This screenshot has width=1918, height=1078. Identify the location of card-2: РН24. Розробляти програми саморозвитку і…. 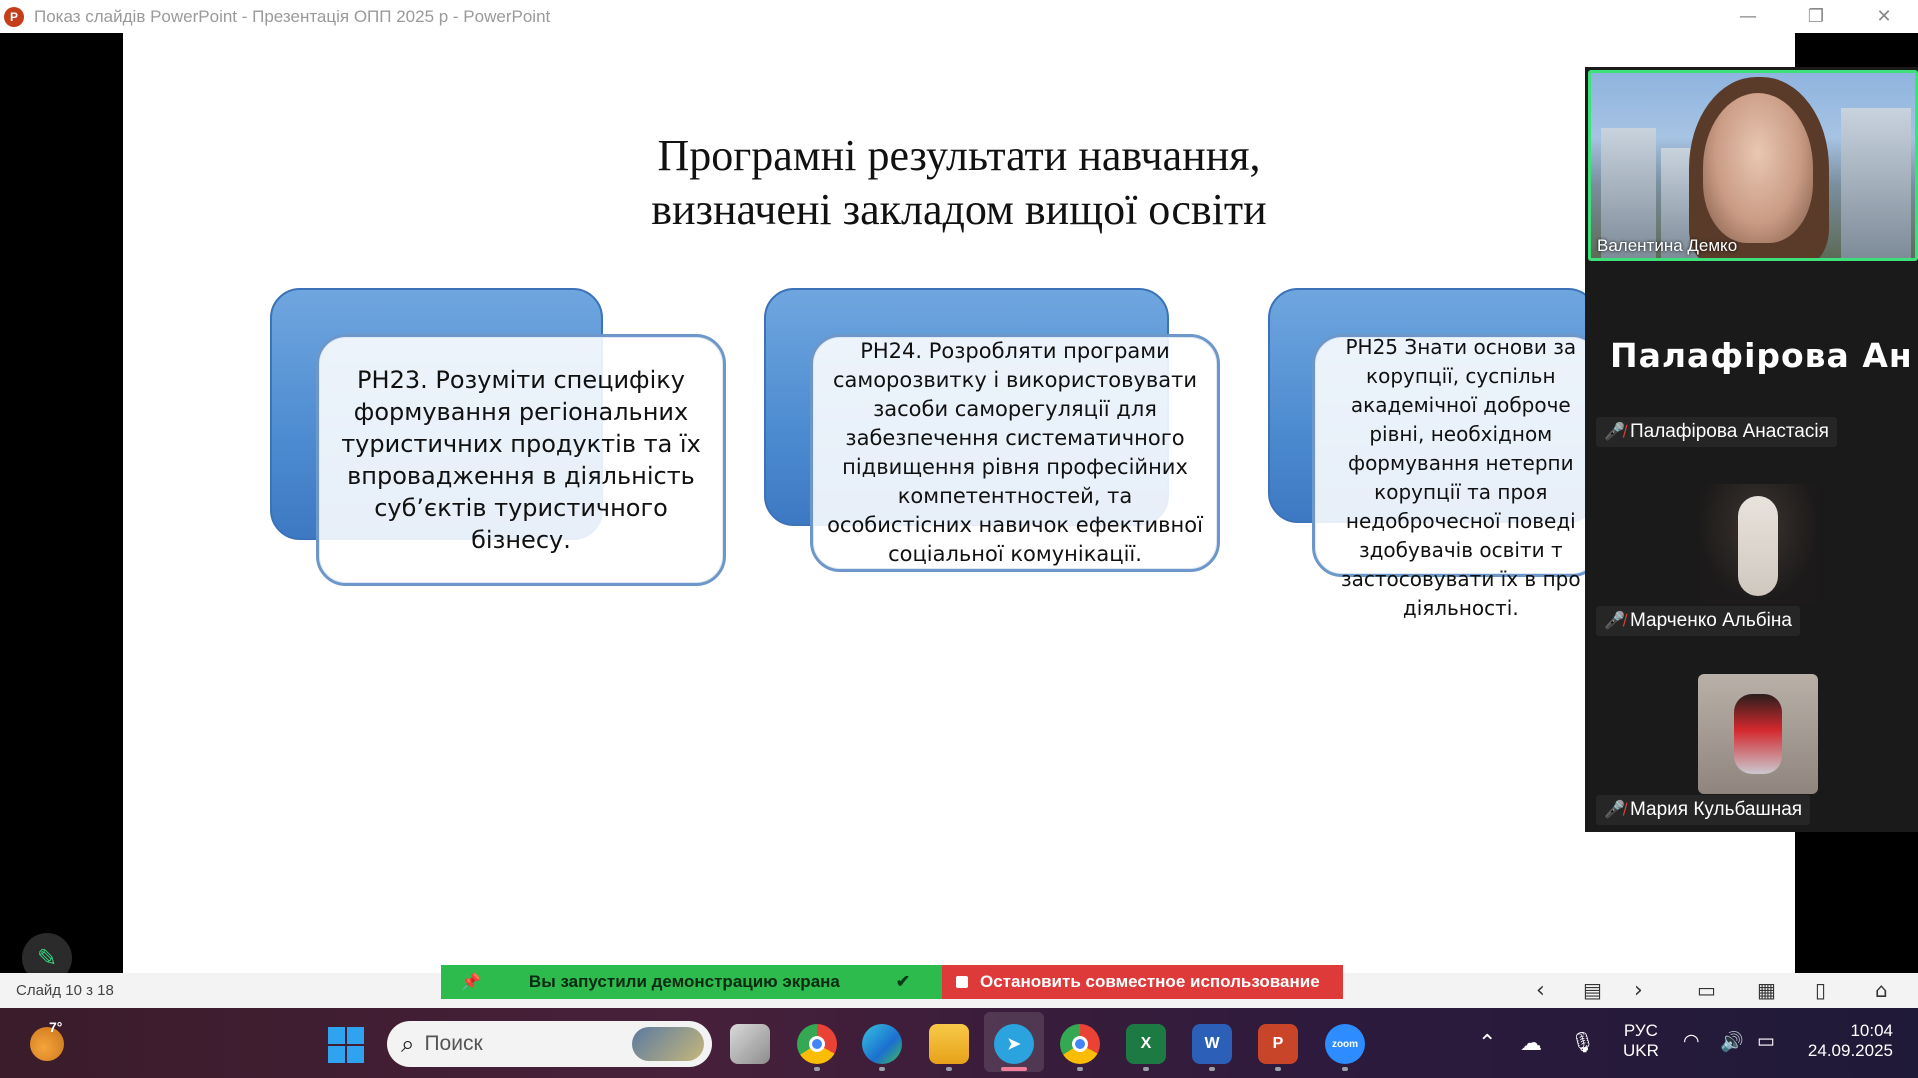
(1015, 453).